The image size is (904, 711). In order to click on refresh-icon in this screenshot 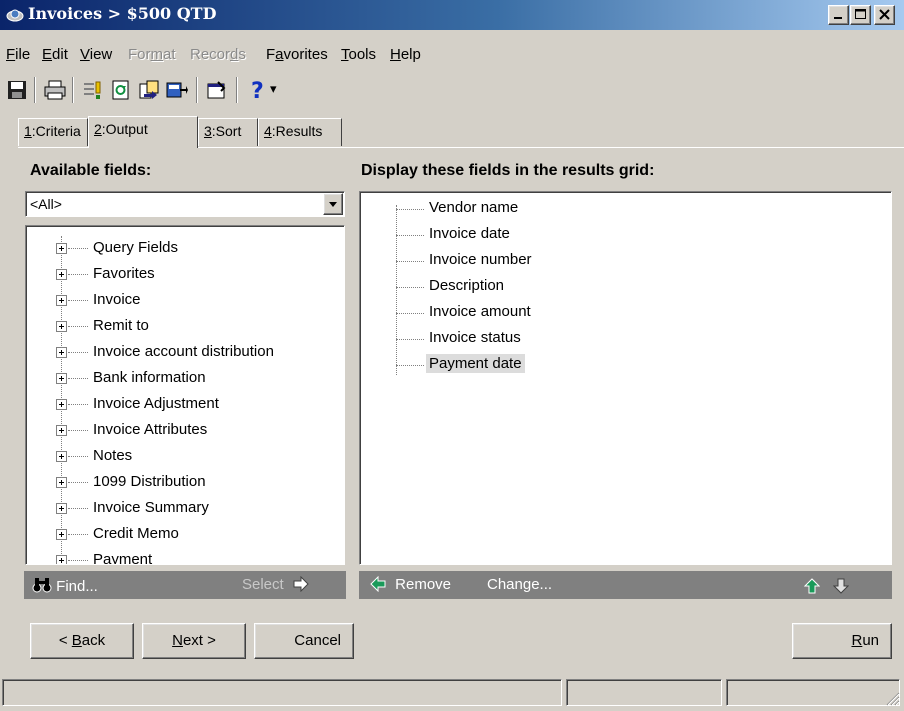, I will do `click(121, 90)`.